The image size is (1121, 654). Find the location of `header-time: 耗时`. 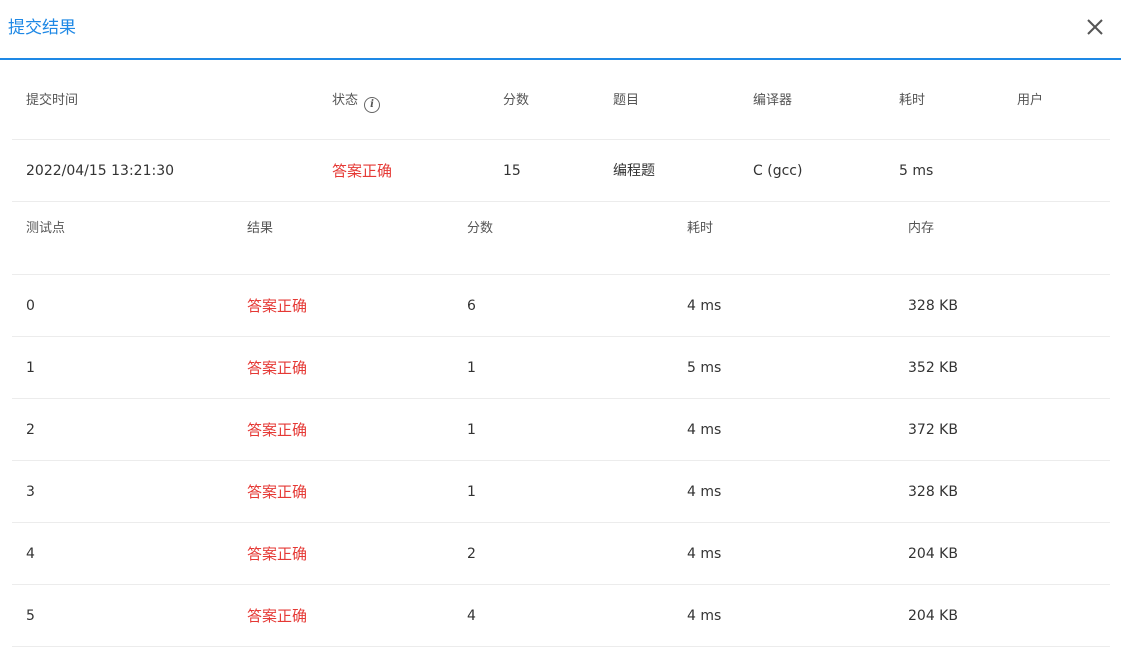

header-time: 耗时 is located at coordinates (912, 100).